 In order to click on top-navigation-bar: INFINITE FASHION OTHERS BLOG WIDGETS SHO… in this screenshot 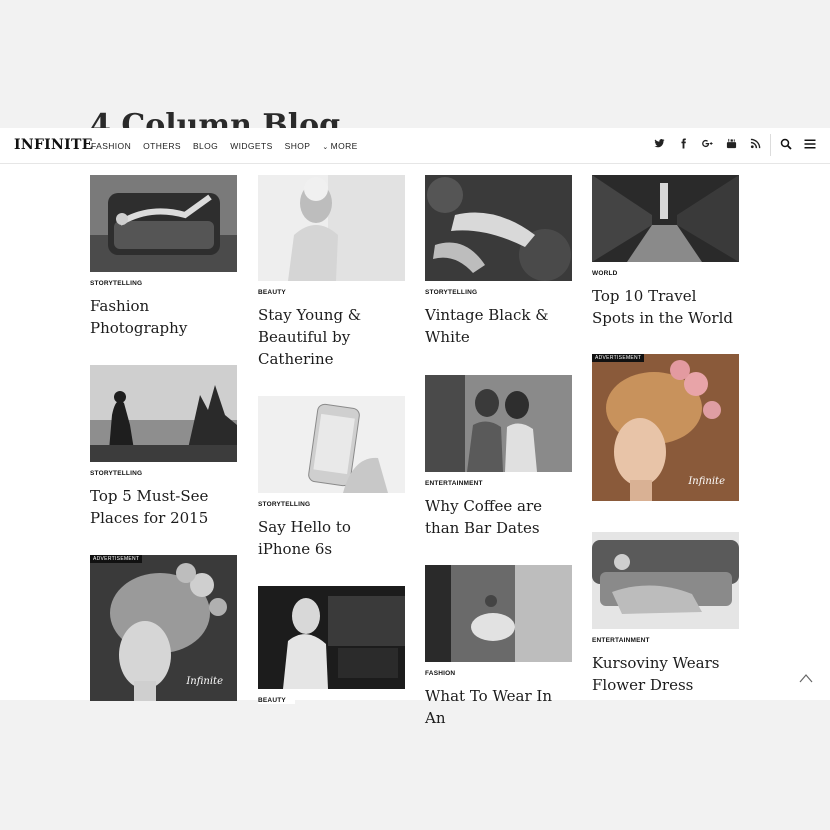, I will do `click(415, 146)`.